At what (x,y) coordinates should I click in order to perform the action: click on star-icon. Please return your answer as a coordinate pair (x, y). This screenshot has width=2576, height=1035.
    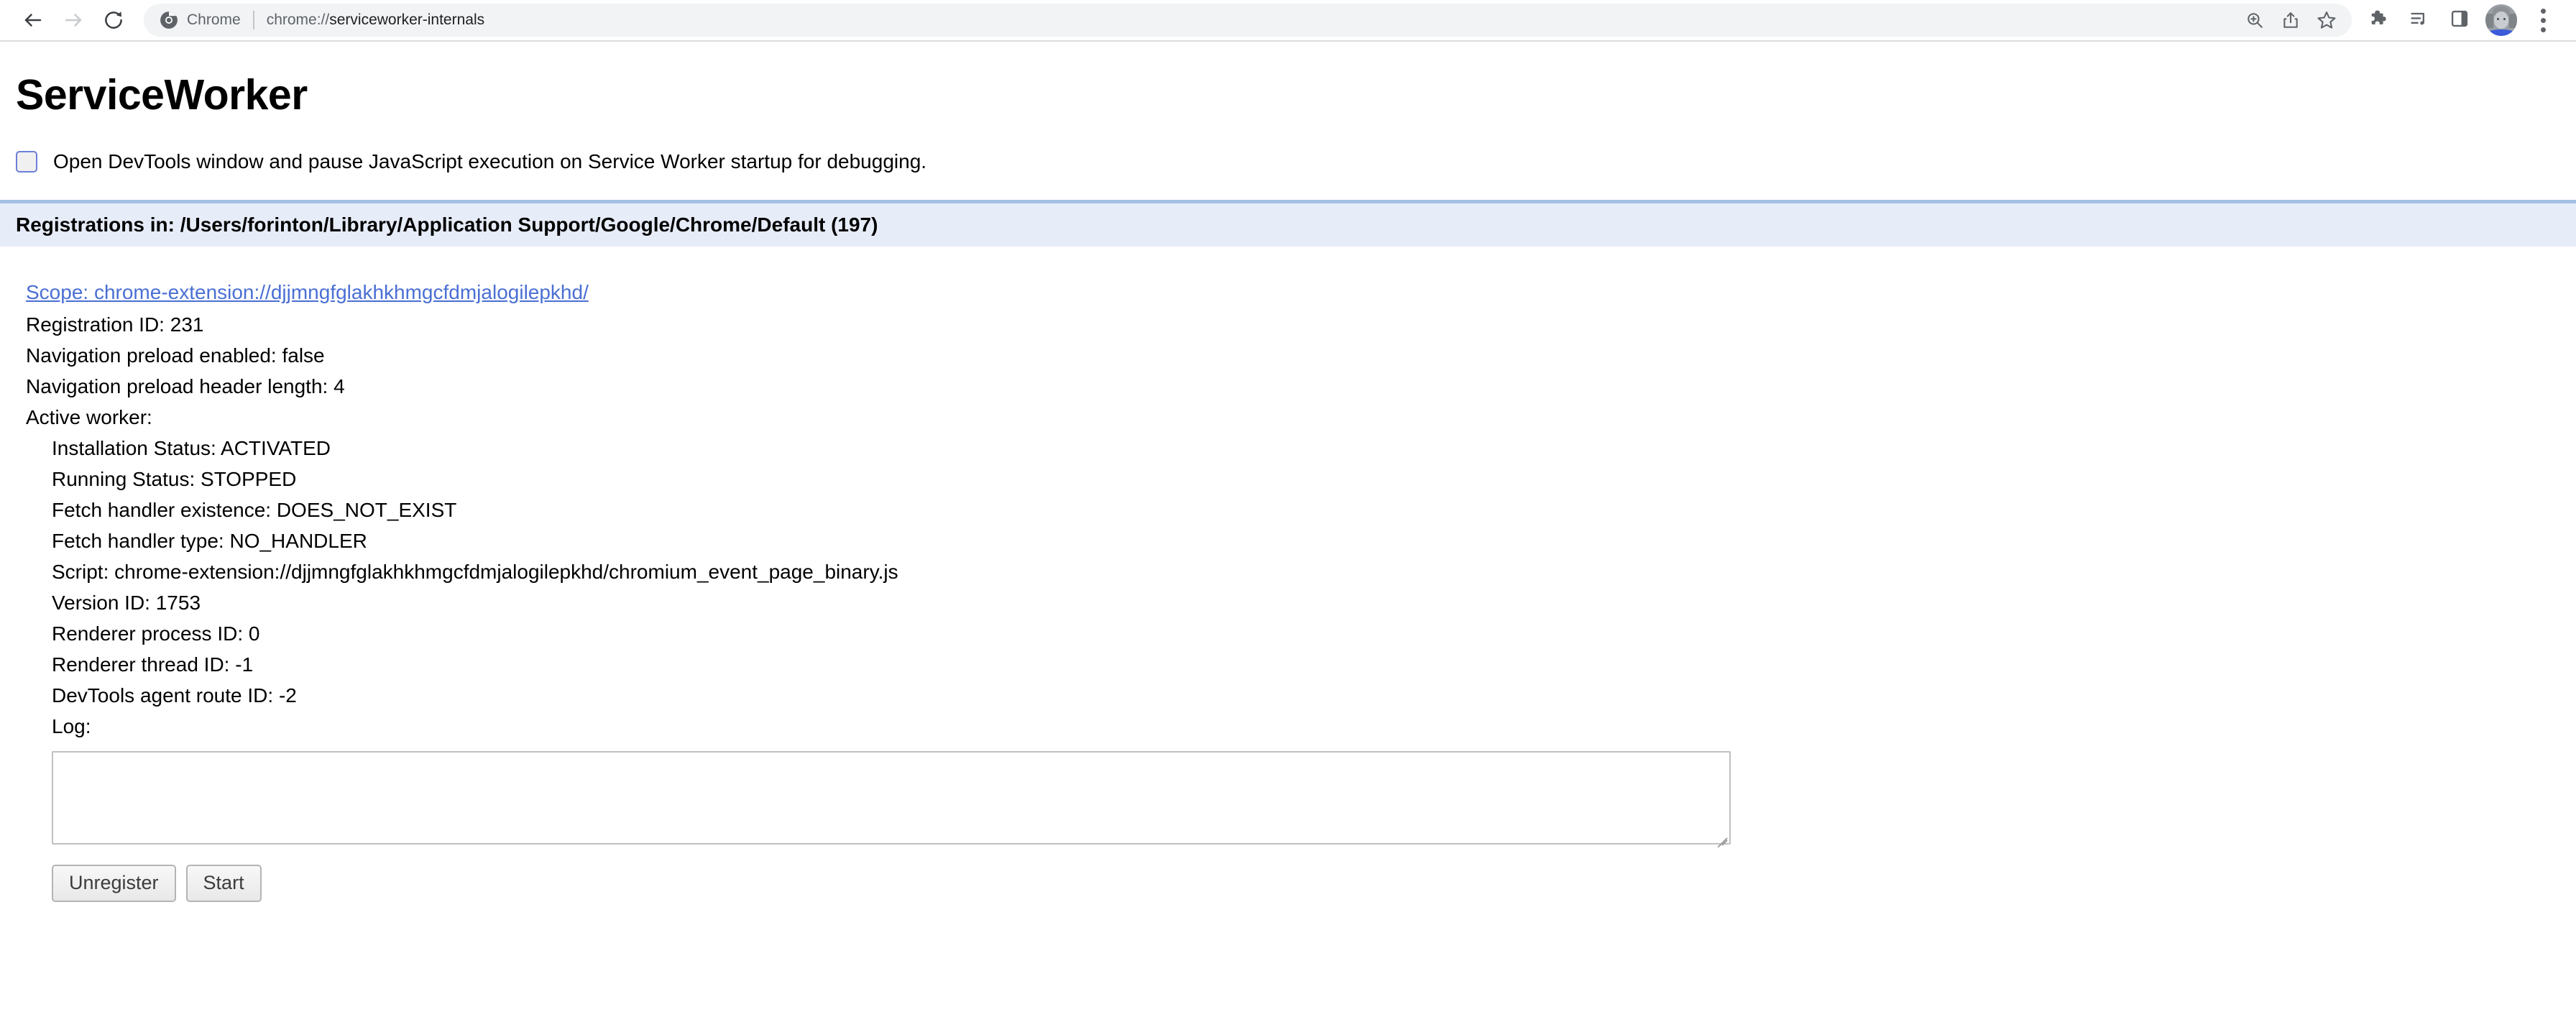
    Looking at the image, I should click on (2327, 20).